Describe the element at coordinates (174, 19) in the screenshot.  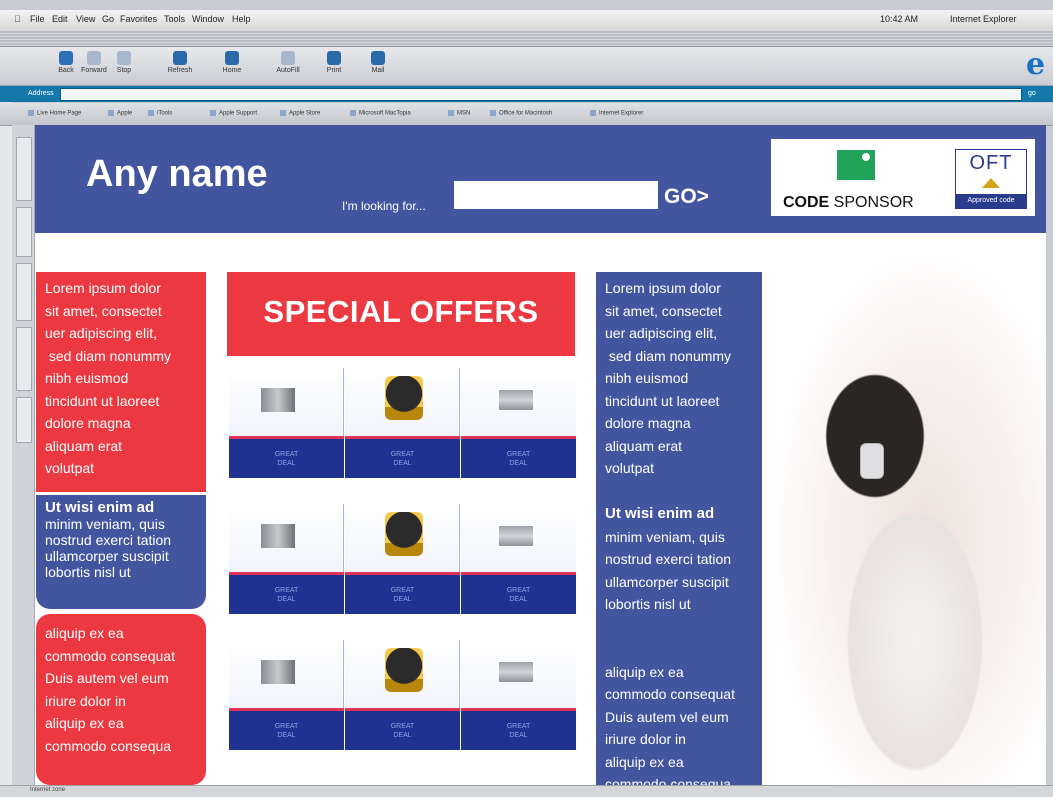
I see `menu-tools: Tools` at that location.